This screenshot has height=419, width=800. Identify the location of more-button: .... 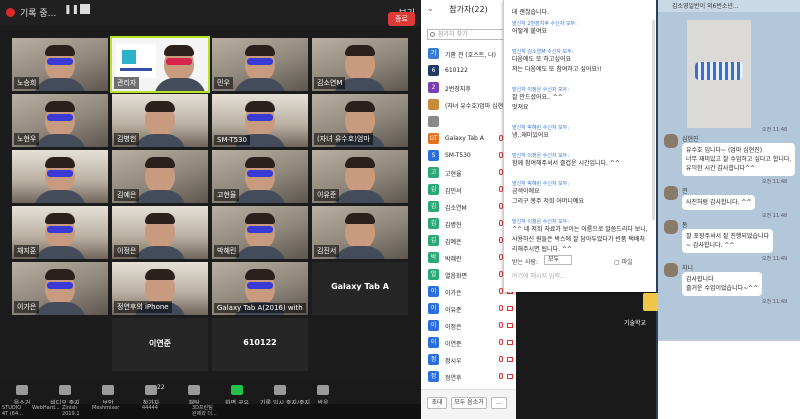
(499, 403).